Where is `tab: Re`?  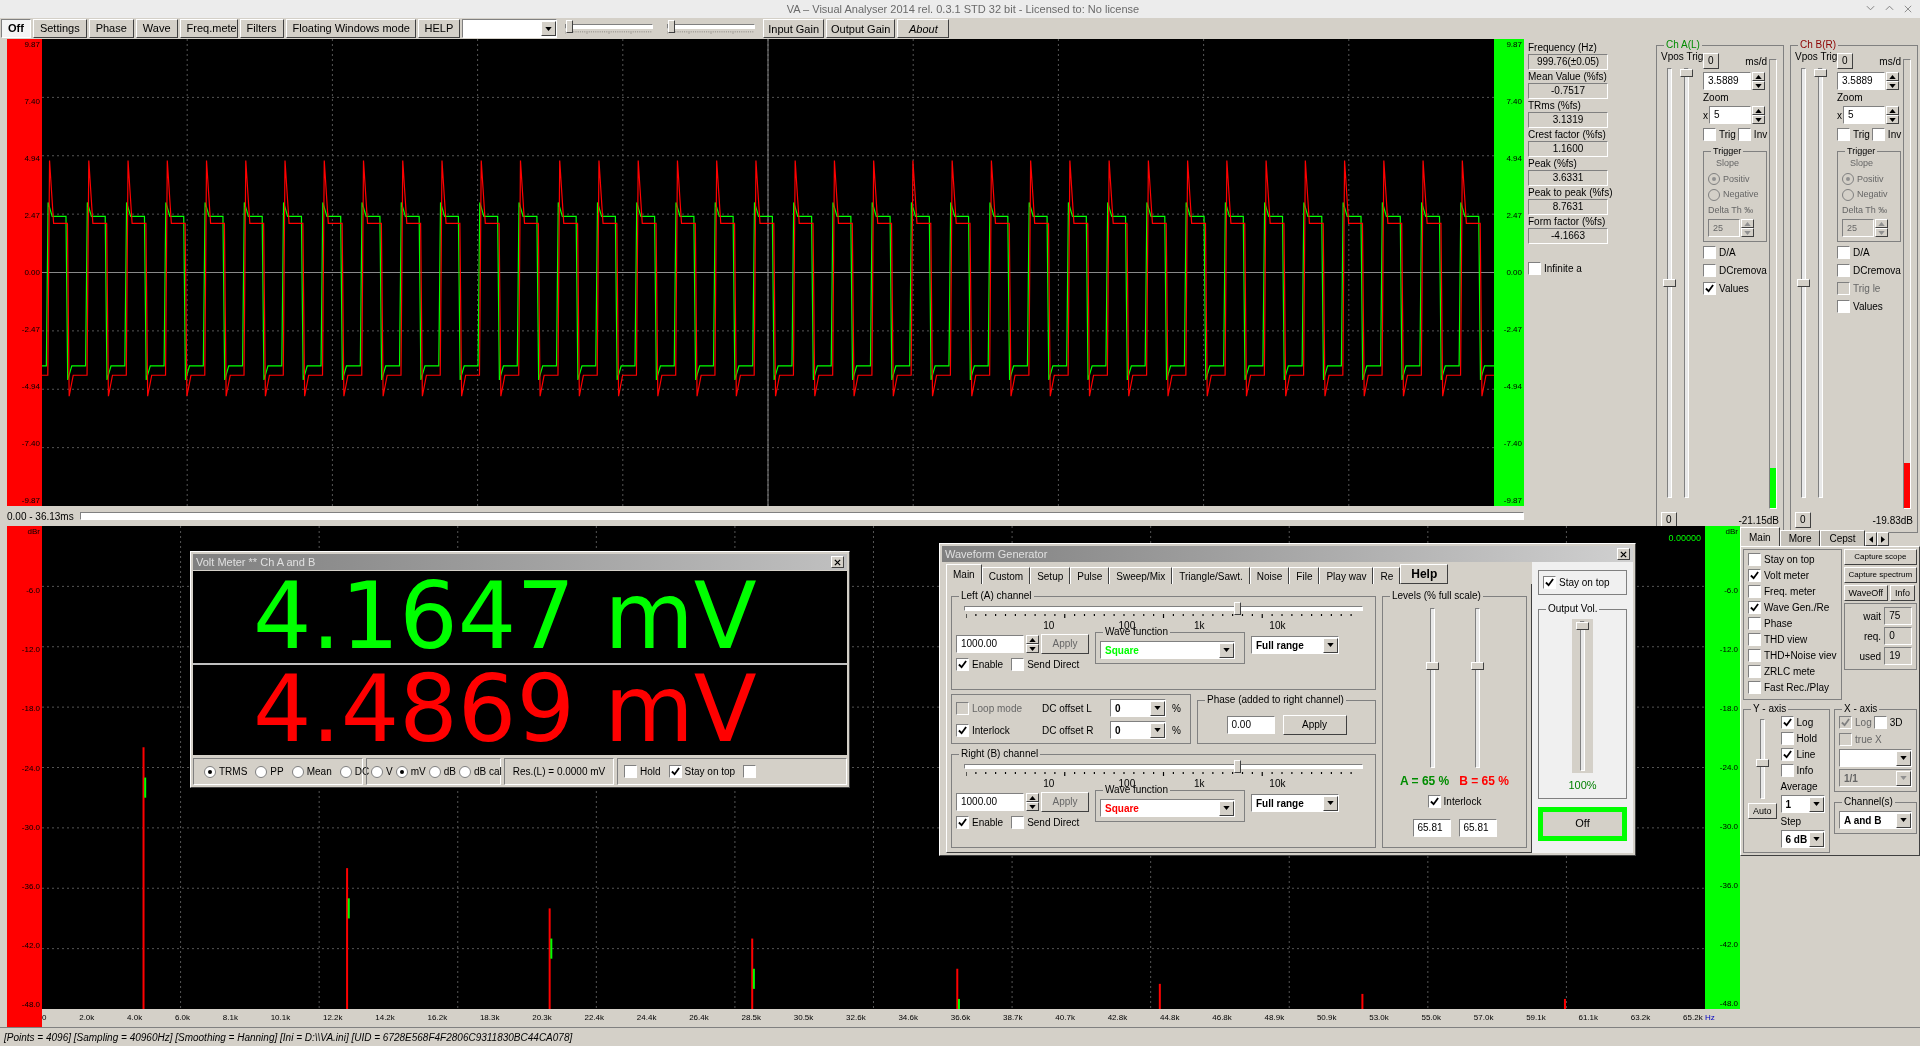 tab: Re is located at coordinates (1387, 575).